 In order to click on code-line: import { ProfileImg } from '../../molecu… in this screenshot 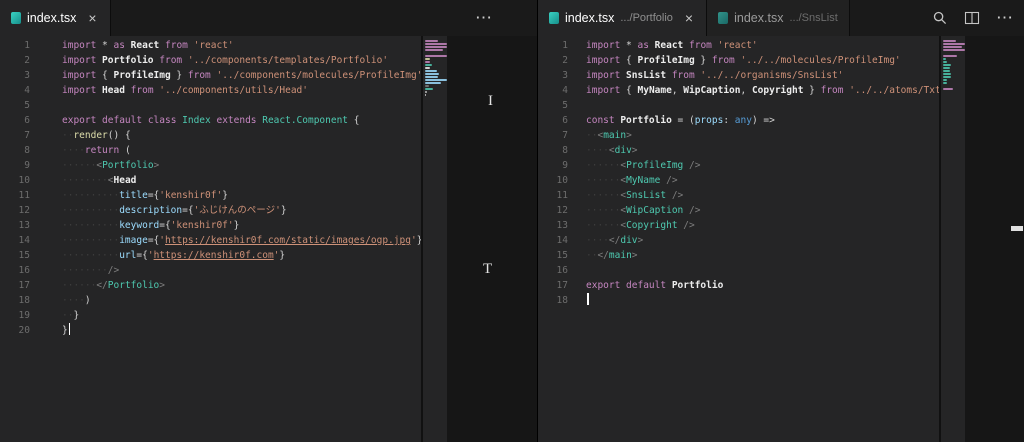, I will do `click(762, 60)`.